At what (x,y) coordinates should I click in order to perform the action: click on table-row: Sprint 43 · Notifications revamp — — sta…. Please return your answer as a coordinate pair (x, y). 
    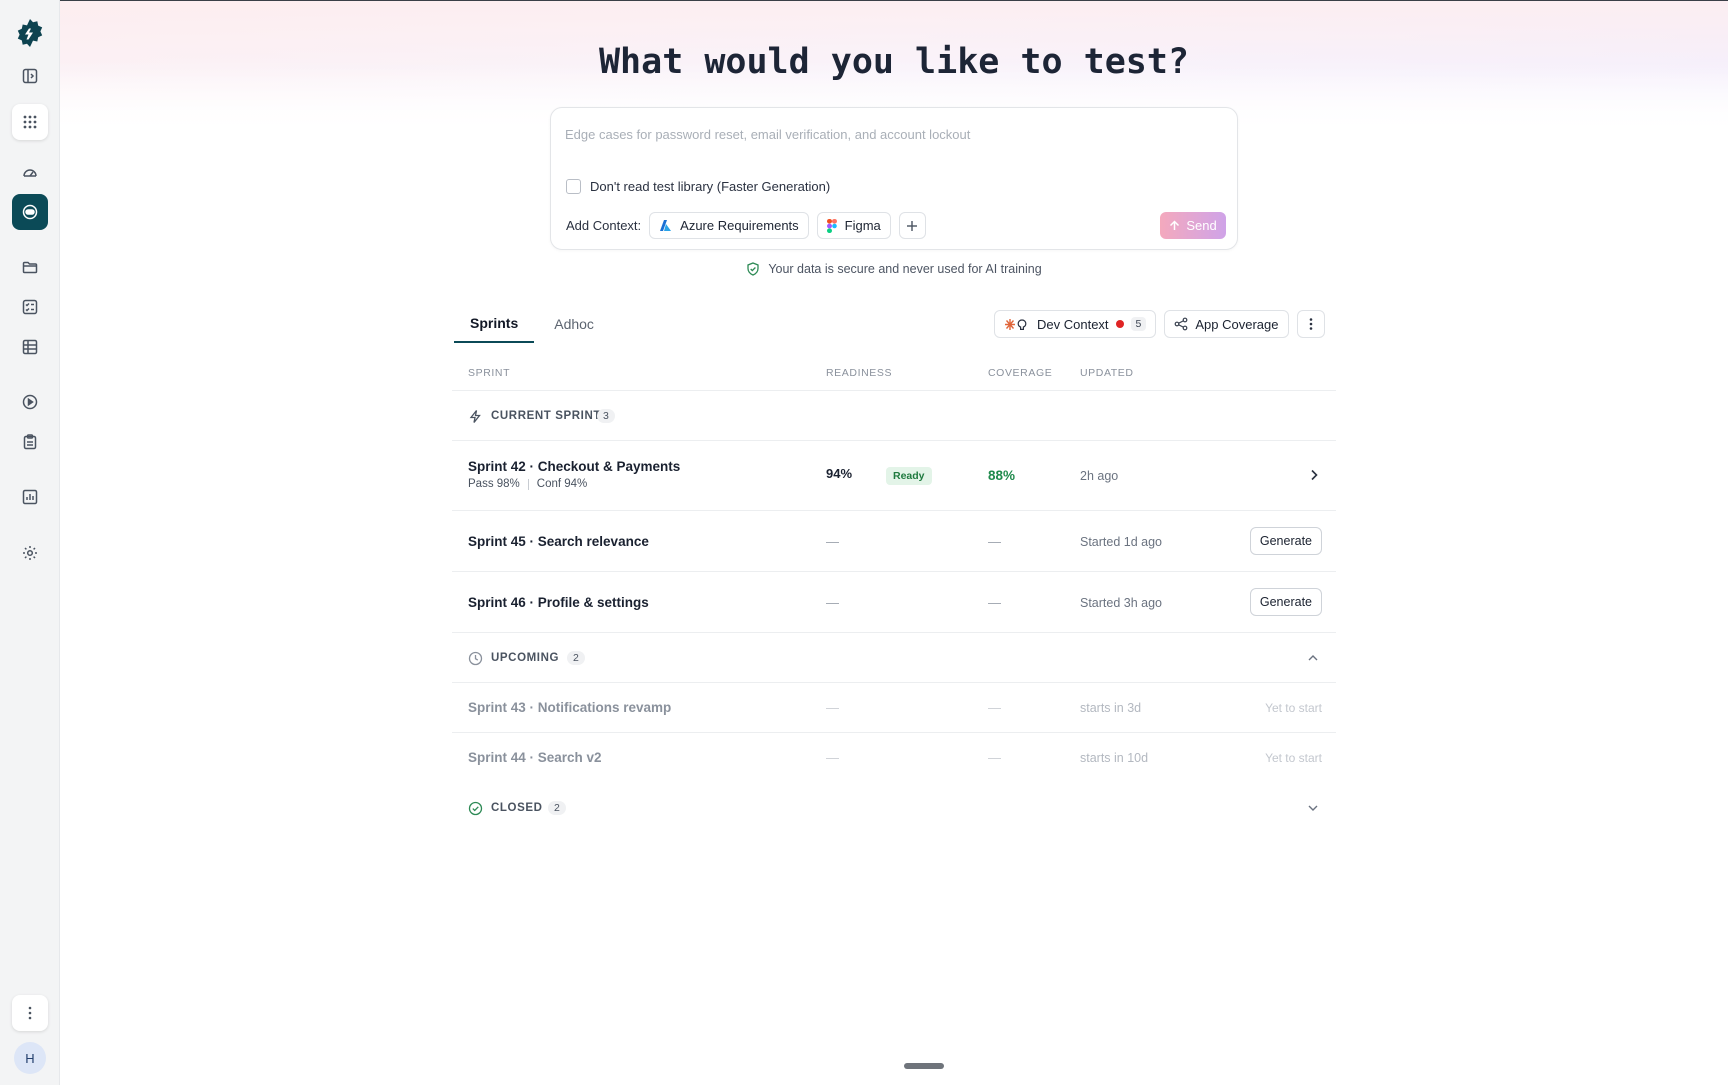
    Looking at the image, I should click on (894, 708).